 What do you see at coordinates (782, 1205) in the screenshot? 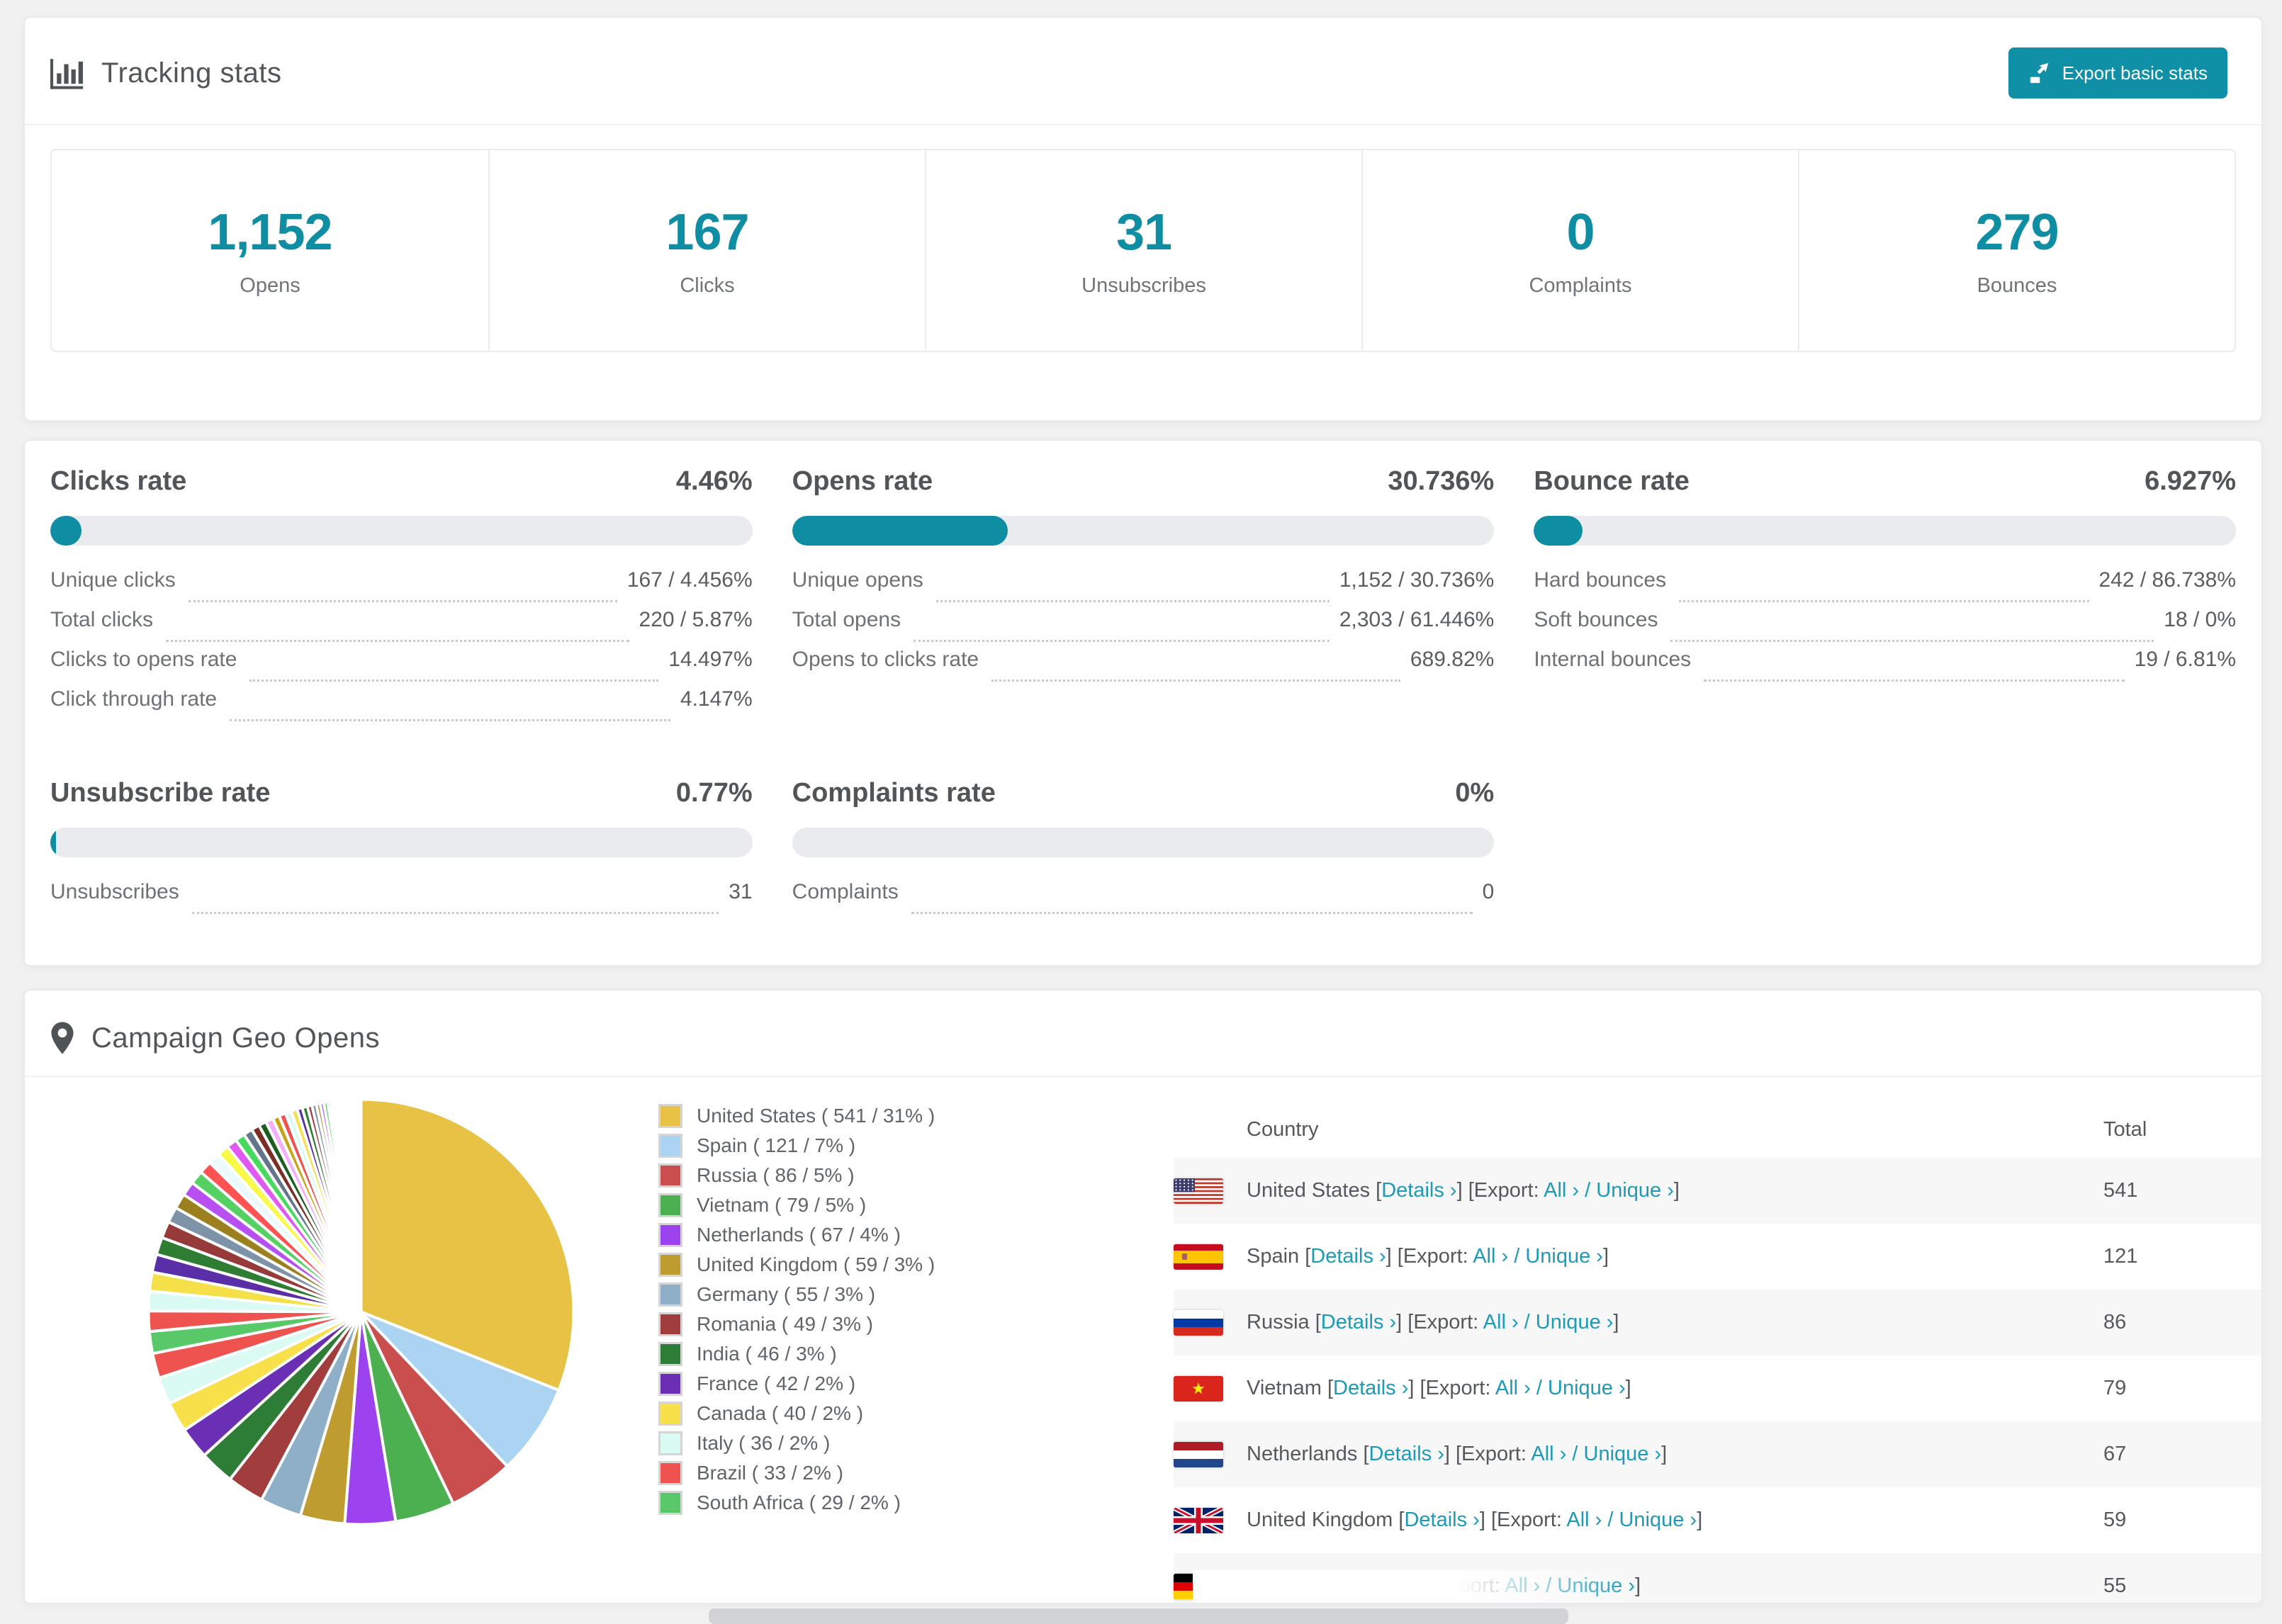
I see `legend-label: Vietnam ( 79 / 5% )` at bounding box center [782, 1205].